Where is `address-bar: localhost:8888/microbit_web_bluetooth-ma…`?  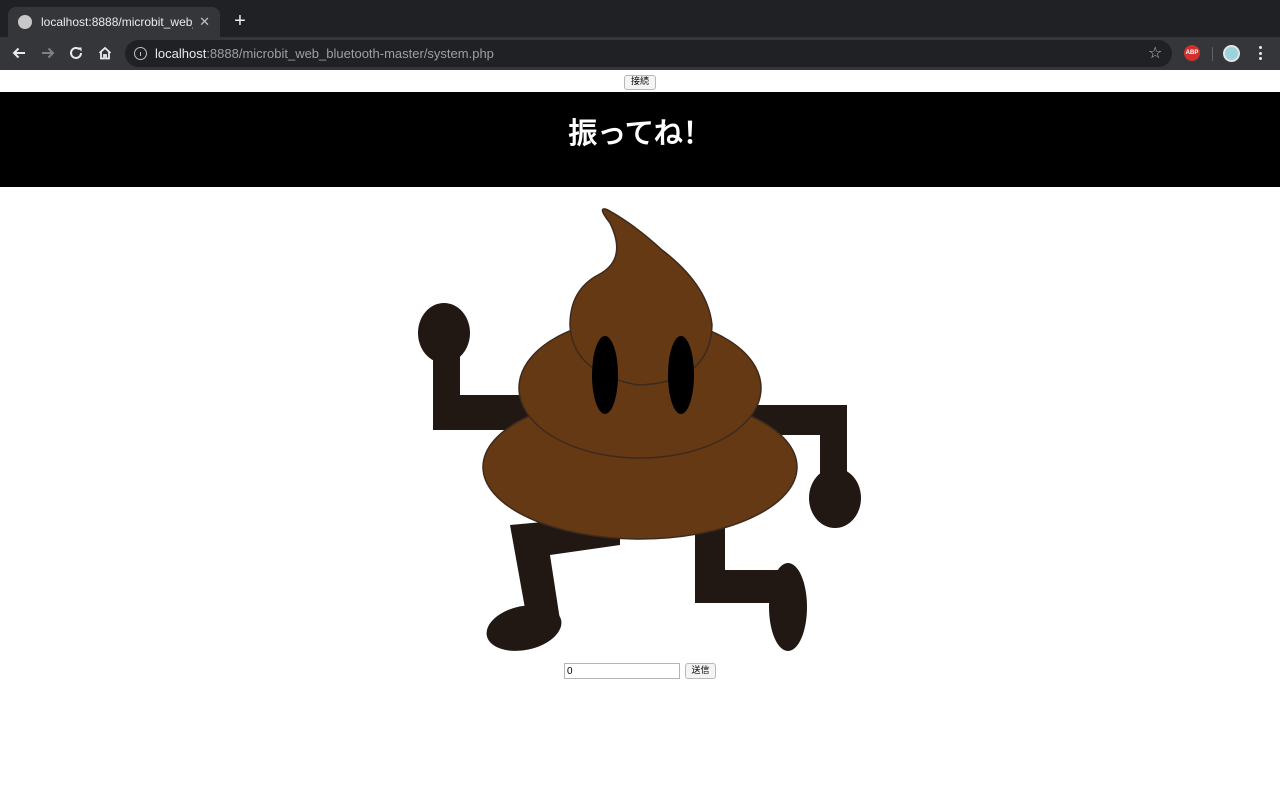
address-bar: localhost:8888/microbit_web_bluetooth-ma… is located at coordinates (648, 53).